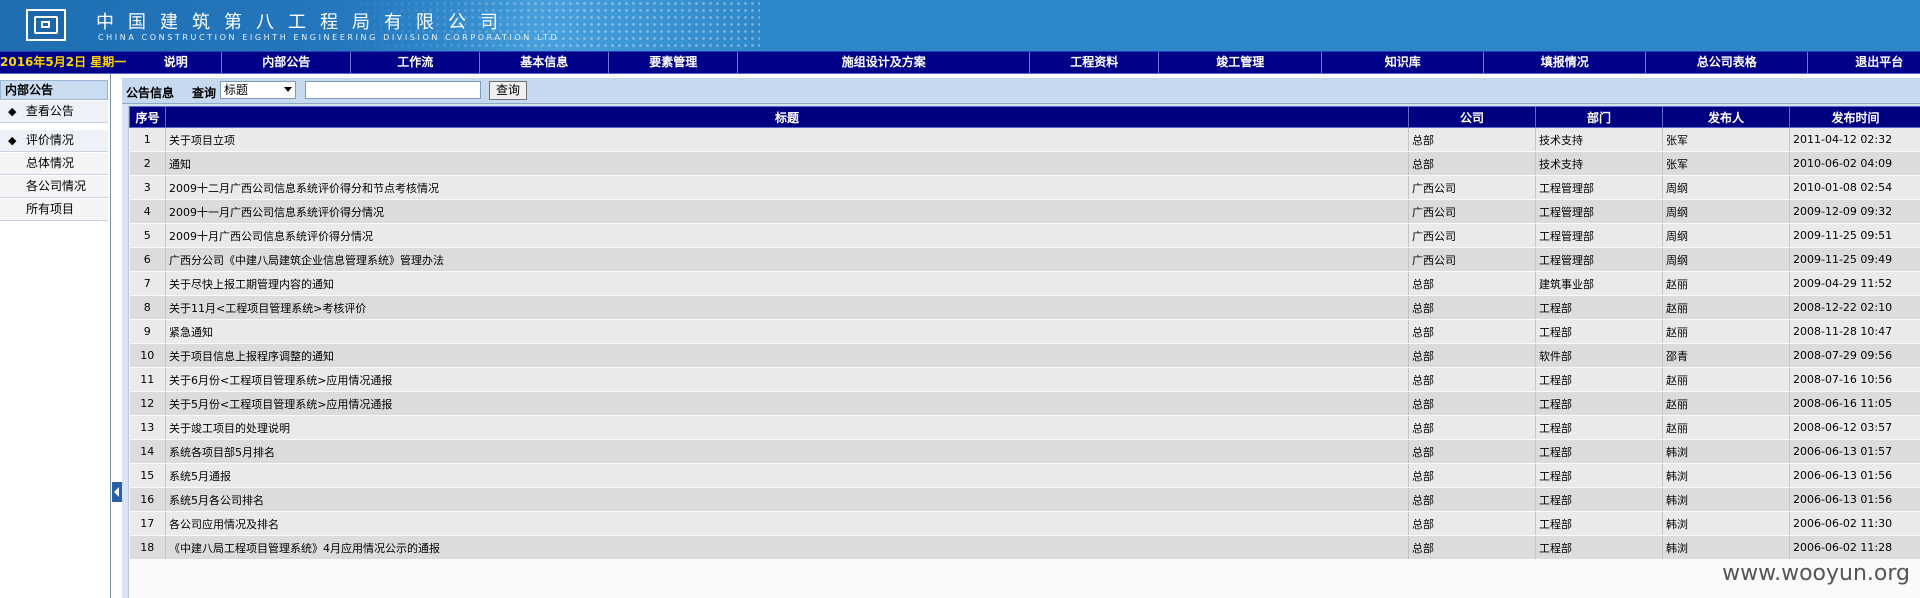 The width and height of the screenshot is (1920, 598). What do you see at coordinates (1854, 427) in the screenshot?
I see `cell-time: 2008-06-12 03:57` at bounding box center [1854, 427].